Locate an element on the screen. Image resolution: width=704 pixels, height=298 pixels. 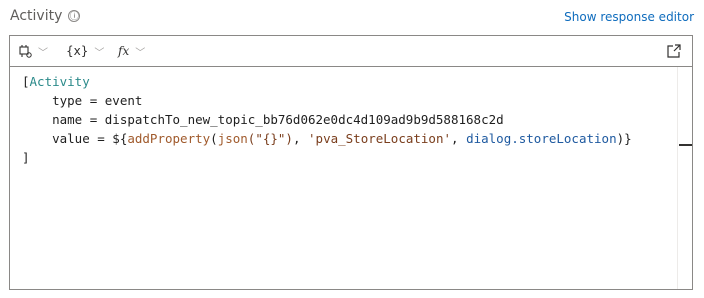
entity-icon is located at coordinates (25, 51).